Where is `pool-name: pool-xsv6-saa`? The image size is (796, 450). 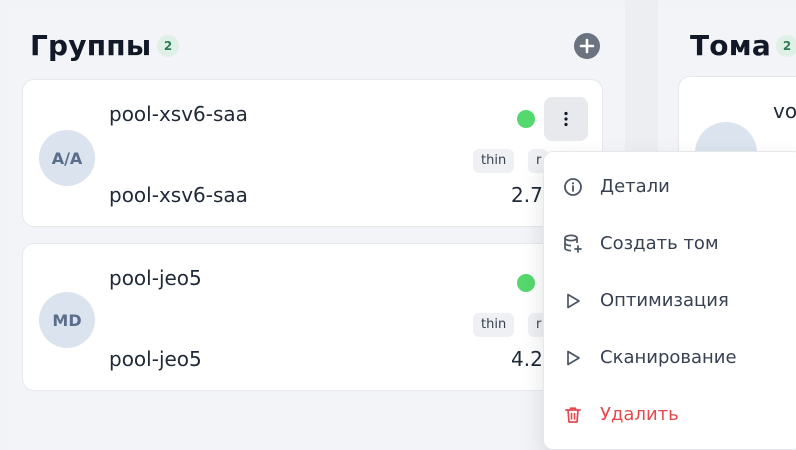
pool-name: pool-xsv6-saa is located at coordinates (178, 114).